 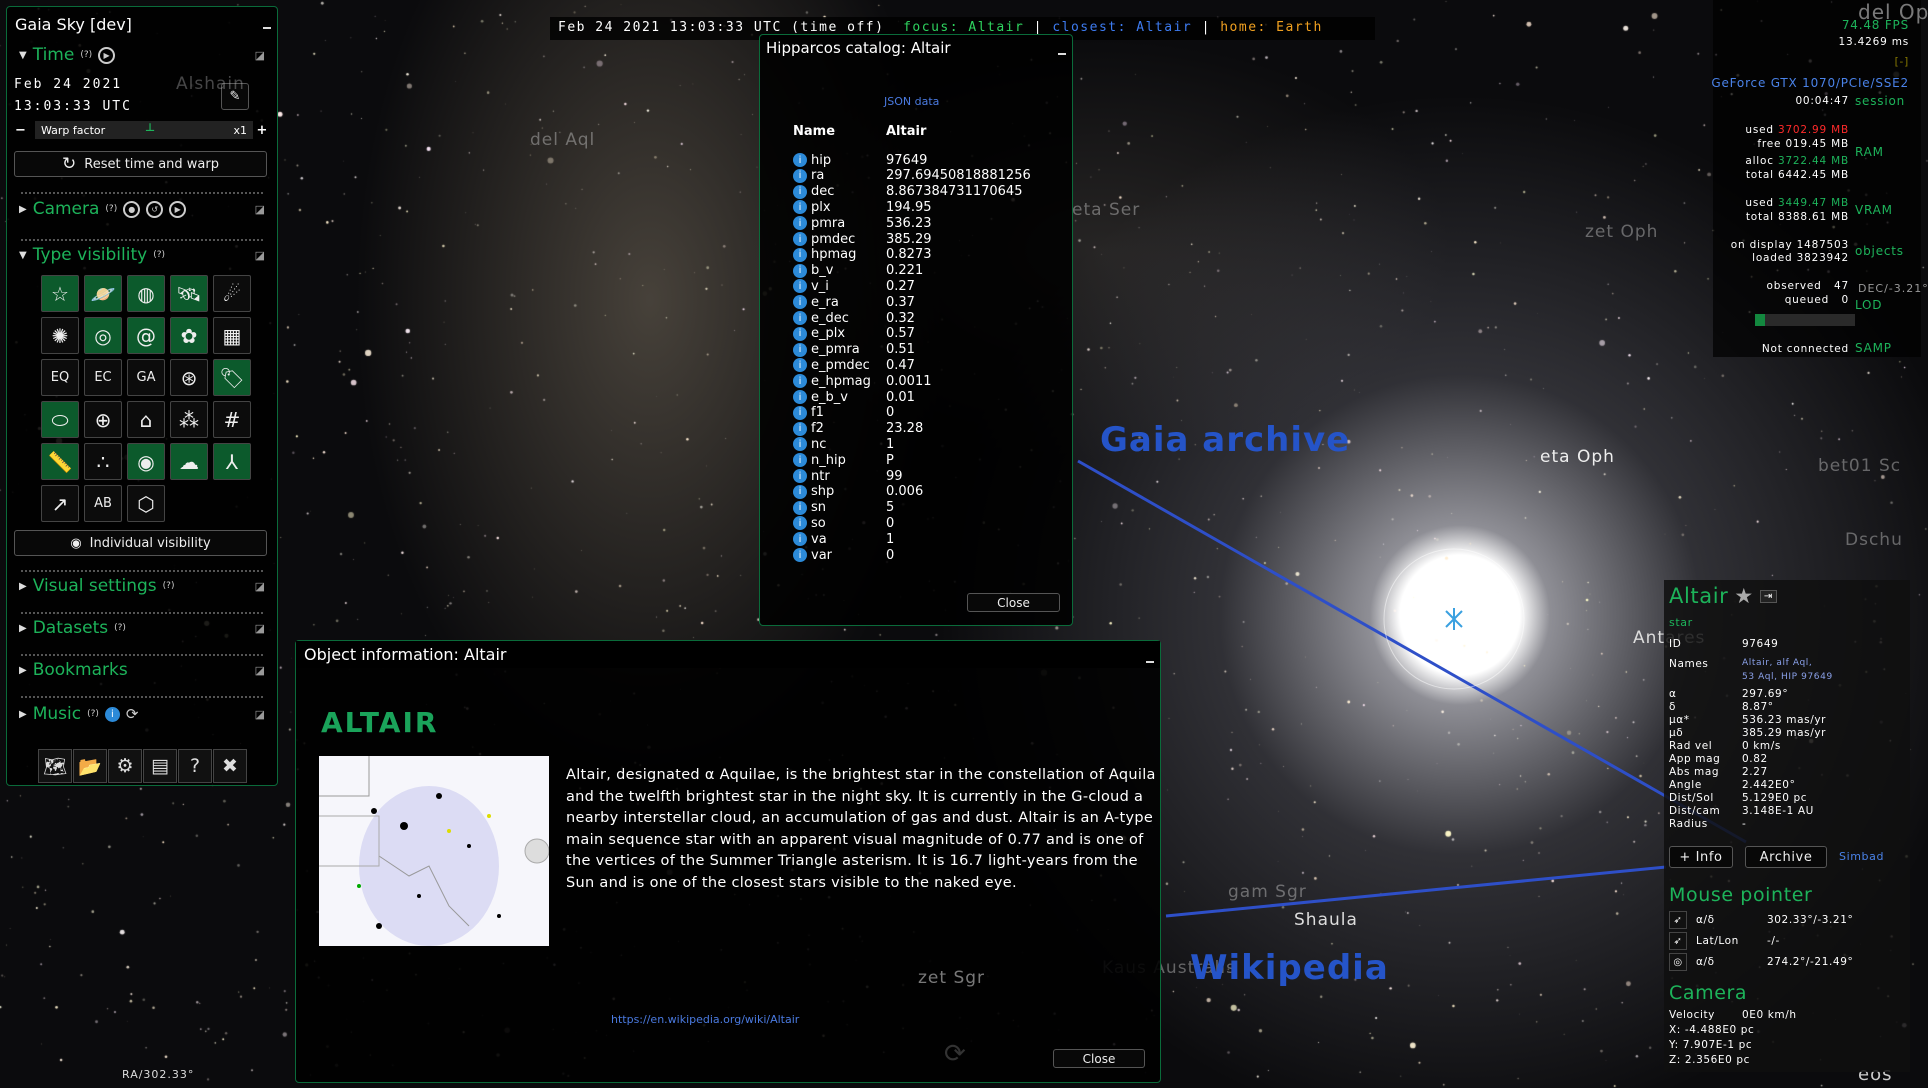 What do you see at coordinates (25, 130) in the screenshot?
I see `warp-decrease-button: −` at bounding box center [25, 130].